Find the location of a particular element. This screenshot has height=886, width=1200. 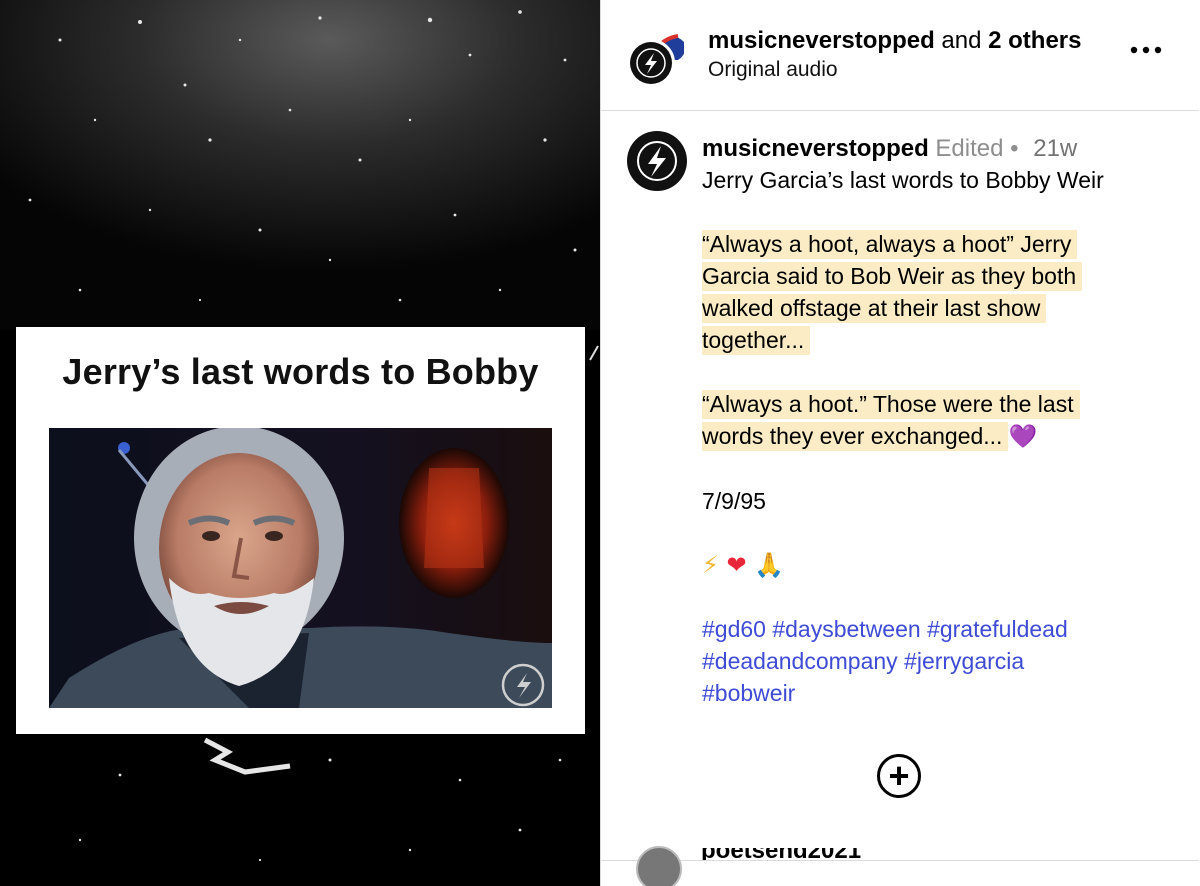

author-username: musicneverstopped is located at coordinates (821, 40).